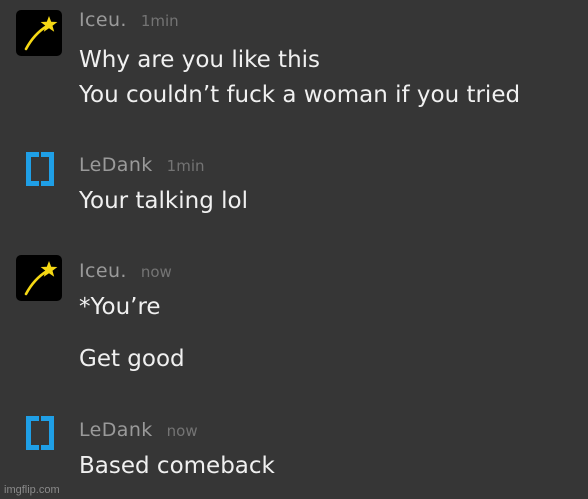  What do you see at coordinates (132, 359) in the screenshot?
I see `message-text: Get good` at bounding box center [132, 359].